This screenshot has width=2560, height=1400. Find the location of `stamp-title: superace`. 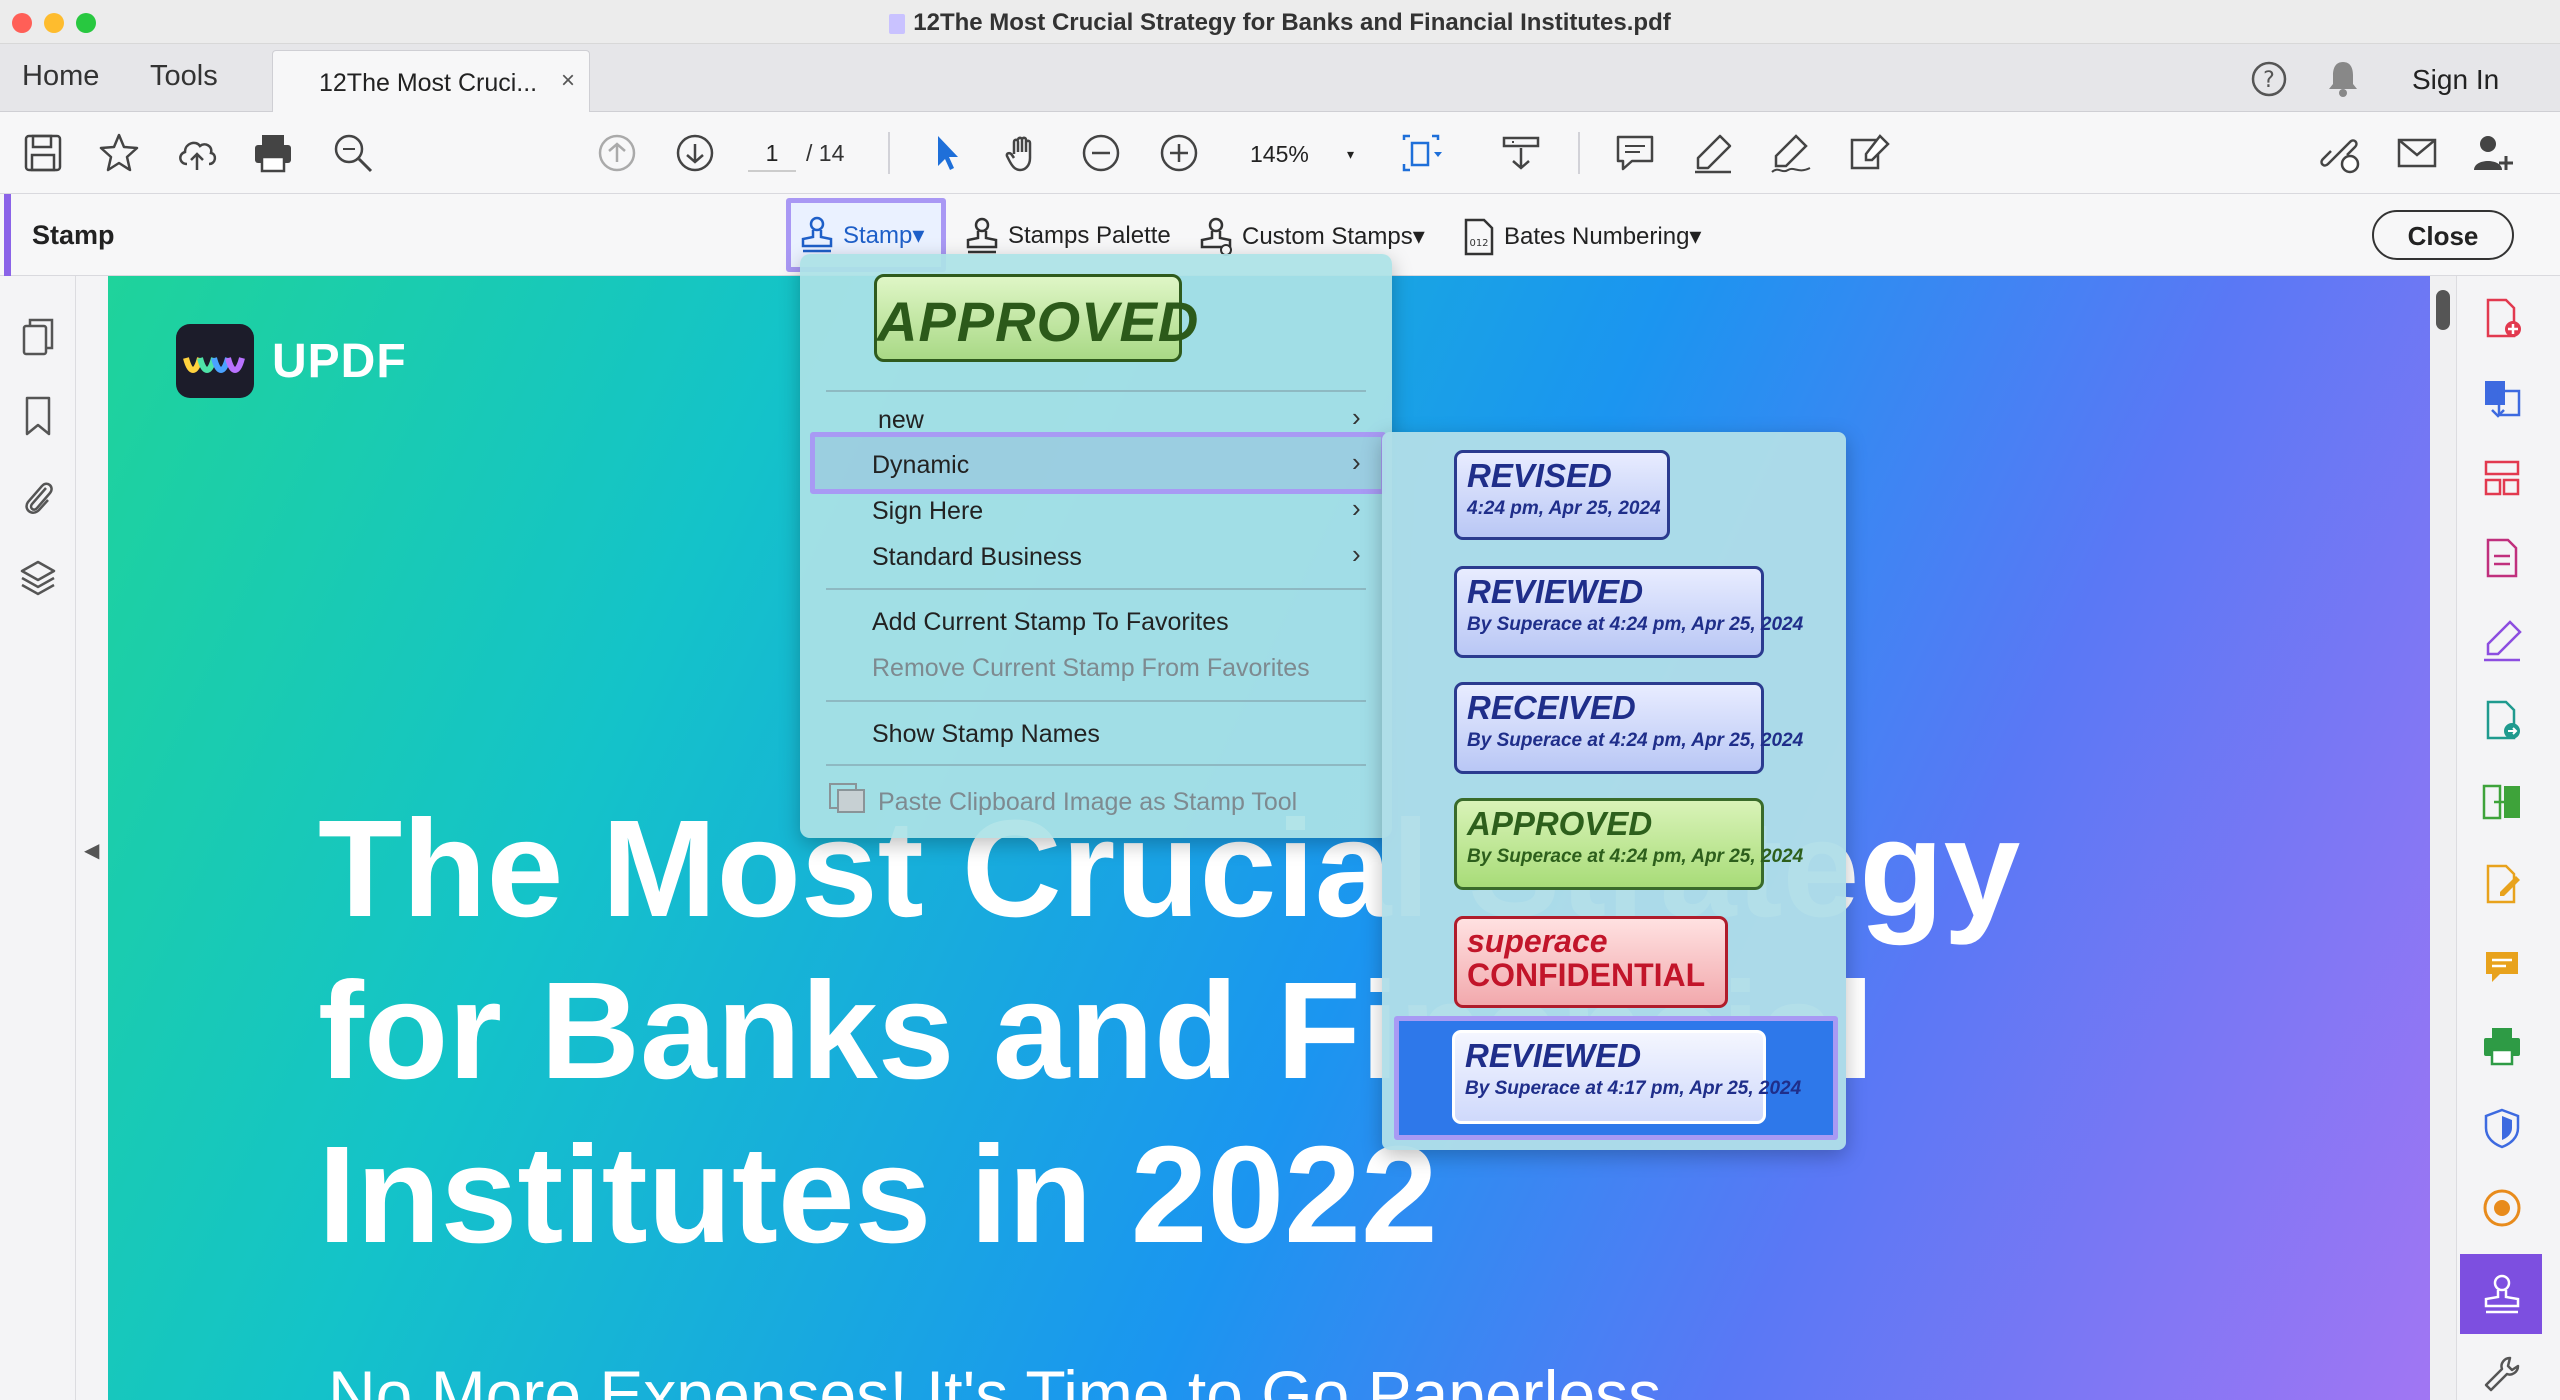

stamp-title: superace is located at coordinates (1537, 941).